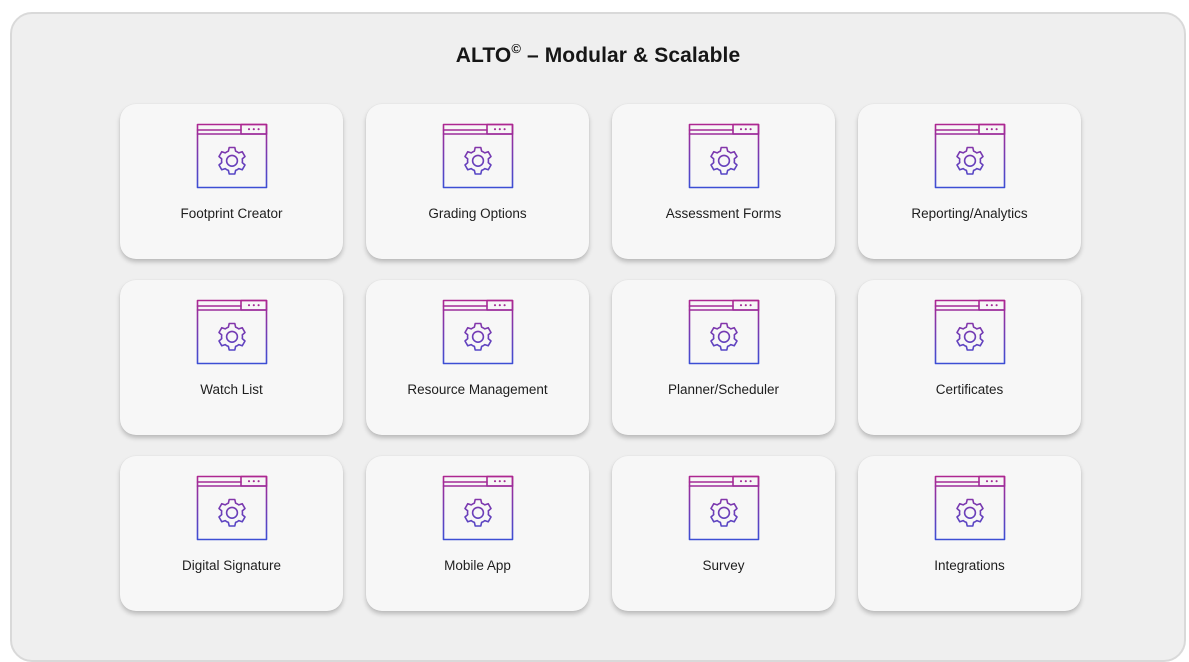  I want to click on module-label: Reporting/Analytics, so click(969, 213).